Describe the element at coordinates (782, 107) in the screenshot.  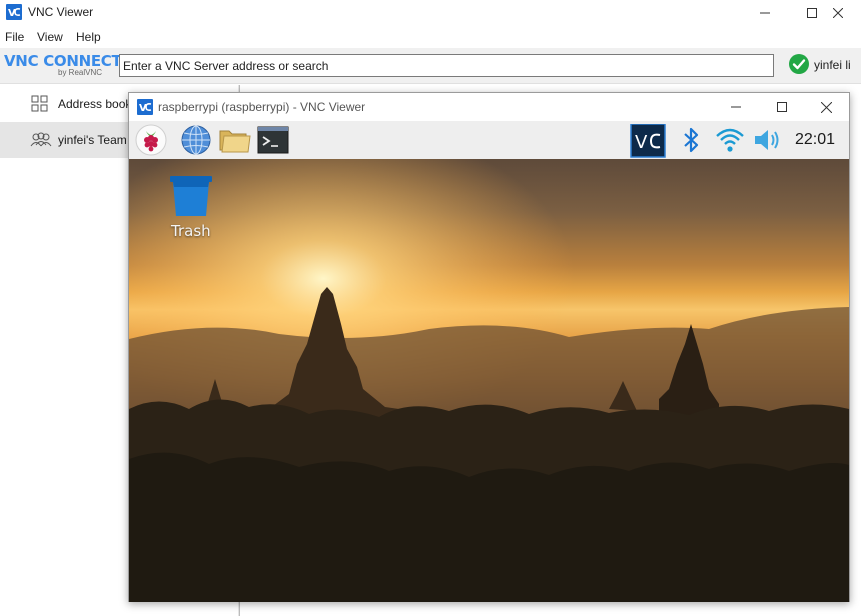
I see `session-maximize-button` at that location.